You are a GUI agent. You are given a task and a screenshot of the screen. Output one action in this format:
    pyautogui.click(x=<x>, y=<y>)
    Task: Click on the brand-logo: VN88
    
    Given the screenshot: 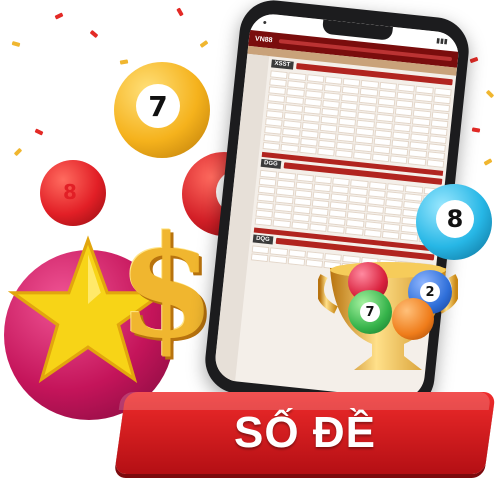 What is the action you would take?
    pyautogui.click(x=263, y=39)
    